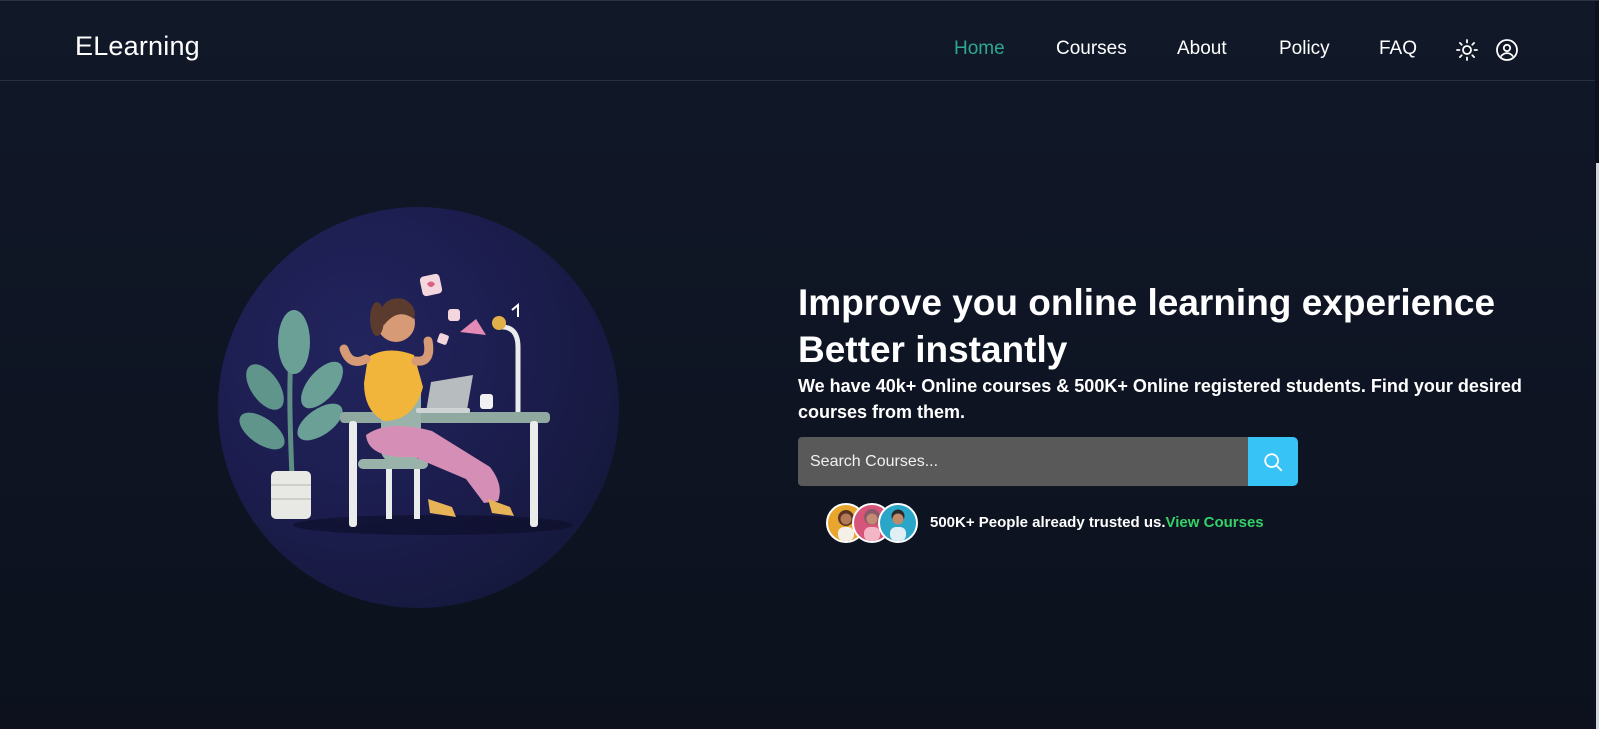  What do you see at coordinates (406, 404) in the screenshot?
I see `hero-illustration` at bounding box center [406, 404].